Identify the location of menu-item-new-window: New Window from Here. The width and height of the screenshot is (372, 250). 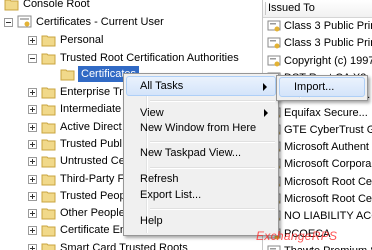
(201, 128).